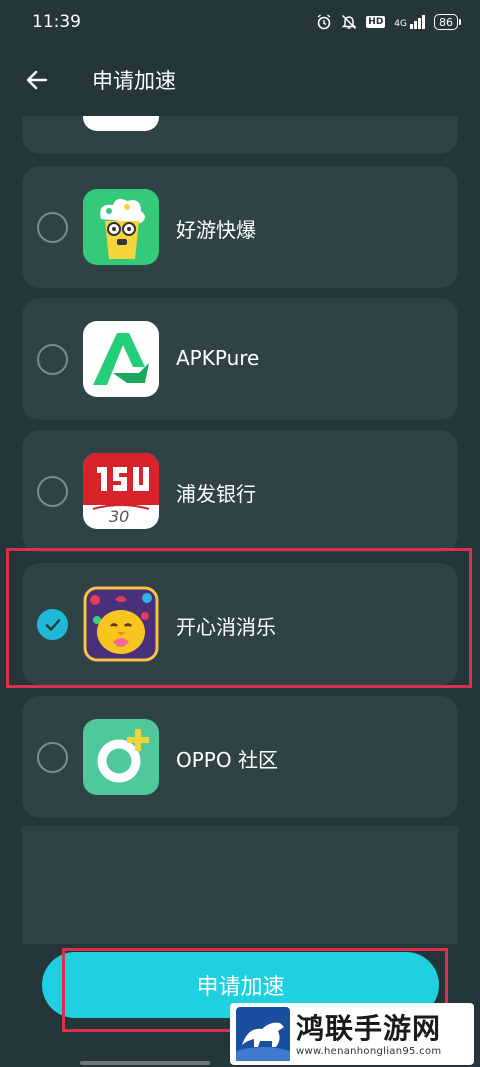 The image size is (480, 1067). I want to click on kaixinxiaoxiaole-logo-icon, so click(121, 624).